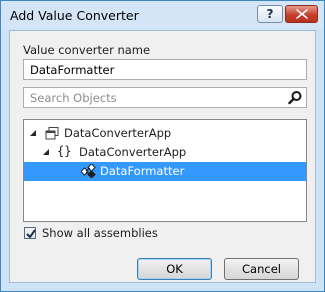 This screenshot has width=325, height=292. What do you see at coordinates (174, 269) in the screenshot?
I see `ok-button: OK` at bounding box center [174, 269].